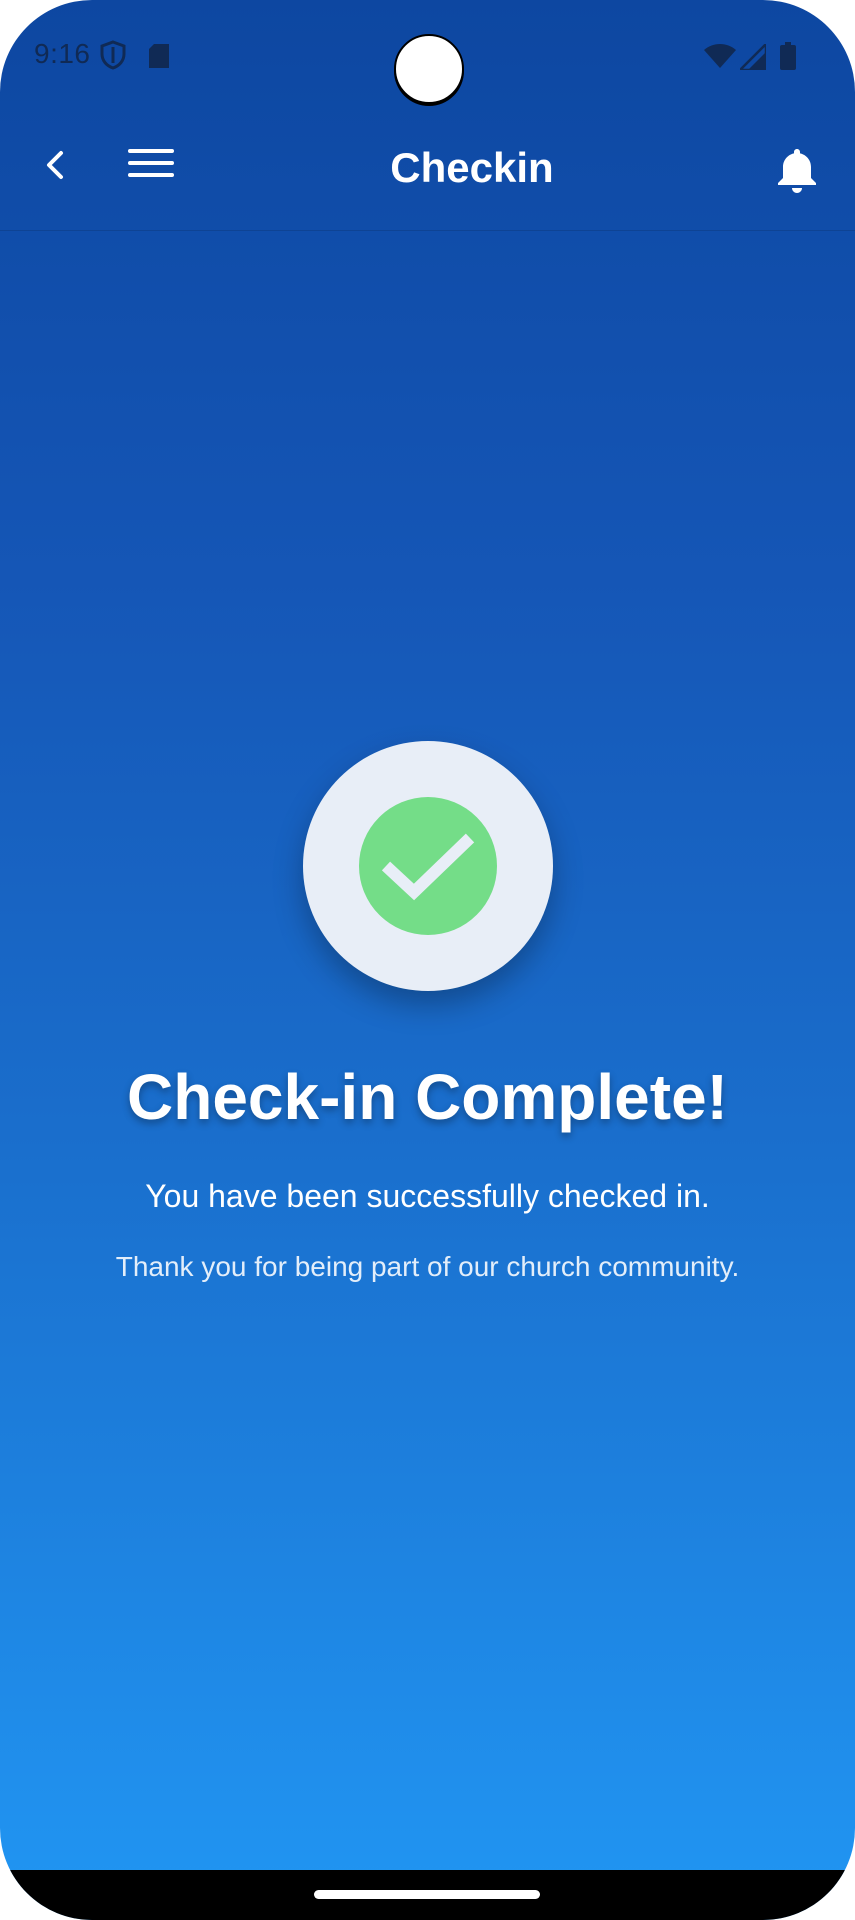 The image size is (855, 1920). I want to click on menu-button, so click(151, 163).